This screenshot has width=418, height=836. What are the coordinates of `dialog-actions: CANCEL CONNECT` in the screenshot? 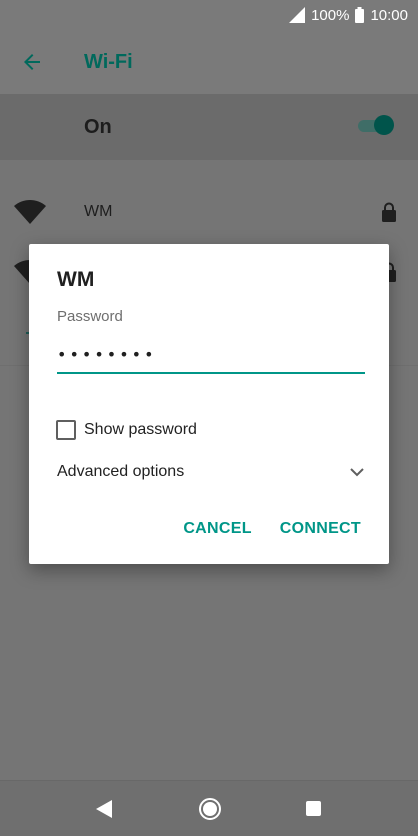 It's located at (272, 529).